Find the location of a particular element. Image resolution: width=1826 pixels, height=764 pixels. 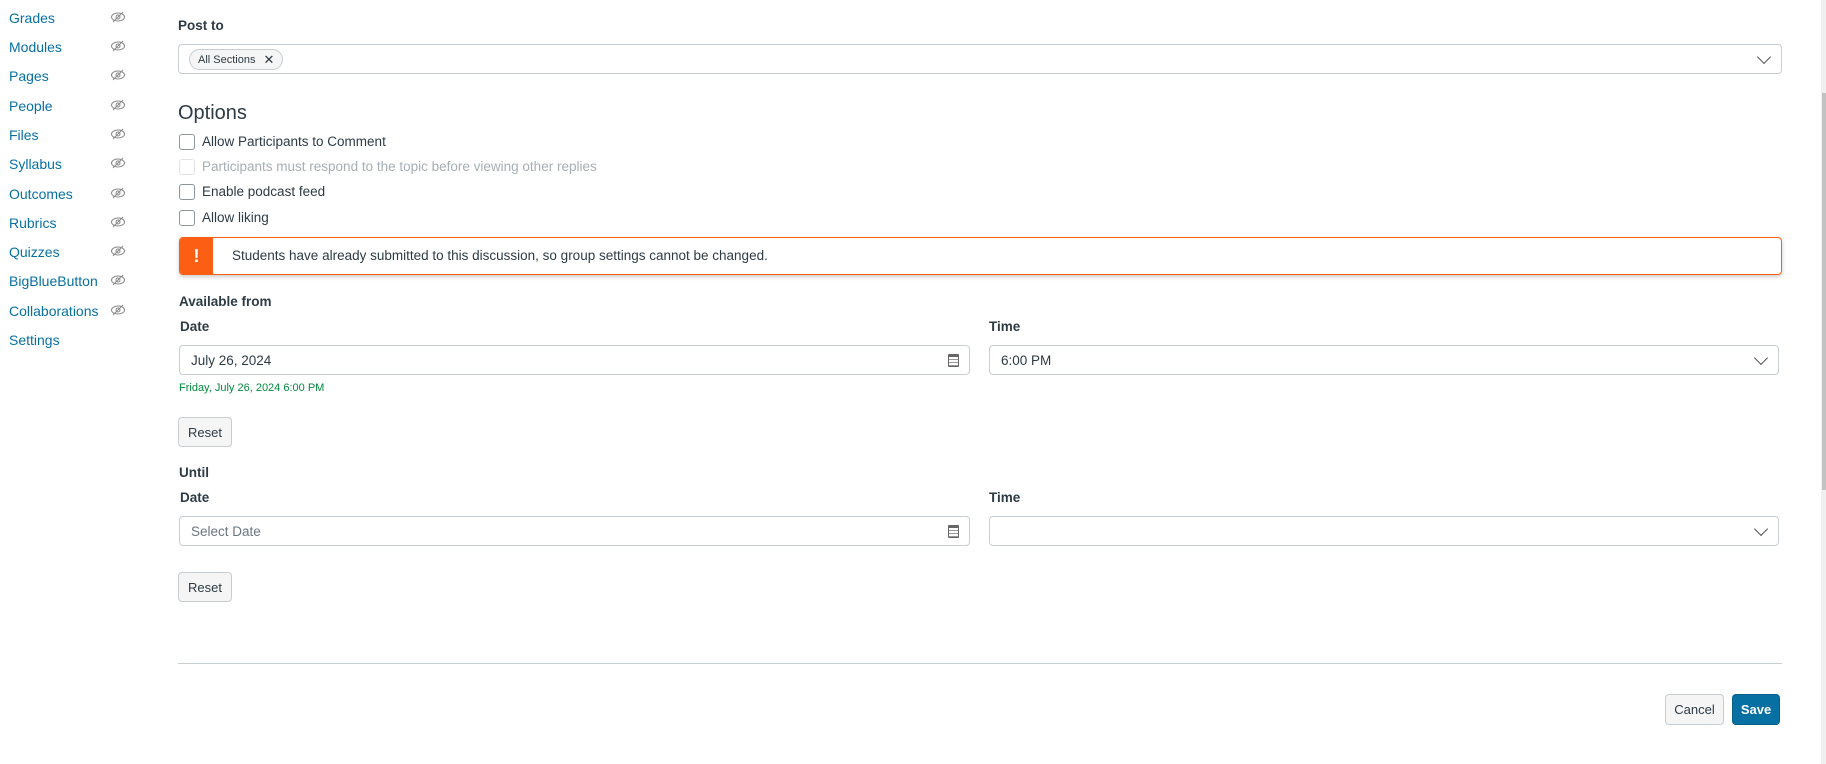

allow-comment-label: Allow Participants to Comment is located at coordinates (294, 141).